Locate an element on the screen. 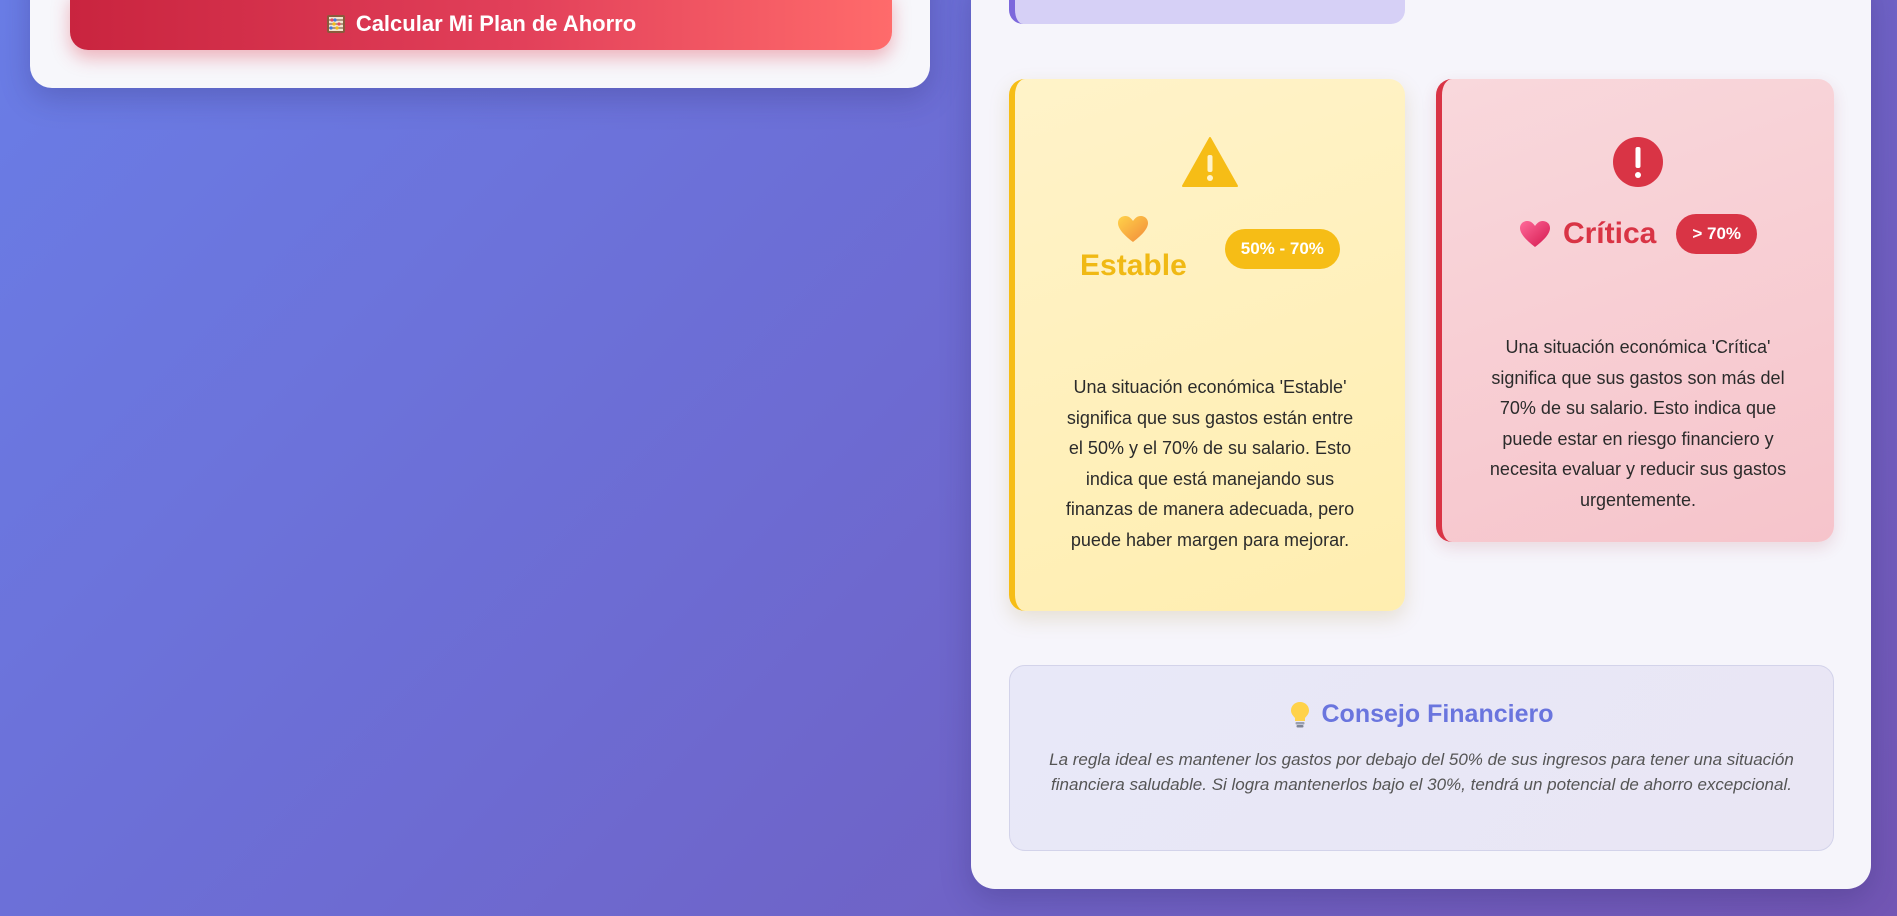 This screenshot has width=1897, height=916. alert-circle-icon is located at coordinates (1638, 162).